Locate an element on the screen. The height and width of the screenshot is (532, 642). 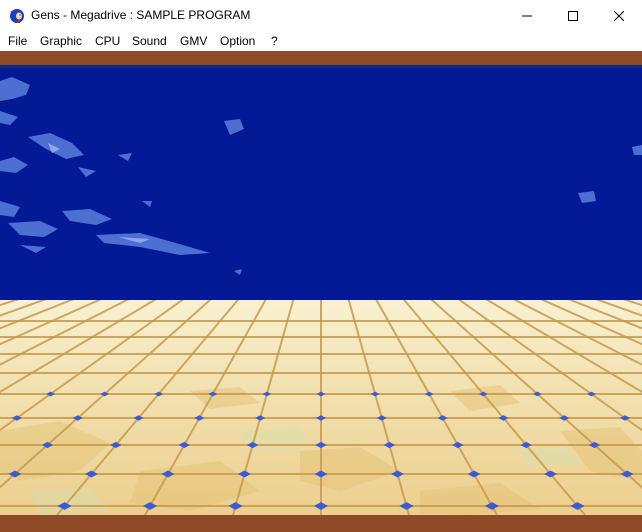
minimize-icon is located at coordinates (527, 16).